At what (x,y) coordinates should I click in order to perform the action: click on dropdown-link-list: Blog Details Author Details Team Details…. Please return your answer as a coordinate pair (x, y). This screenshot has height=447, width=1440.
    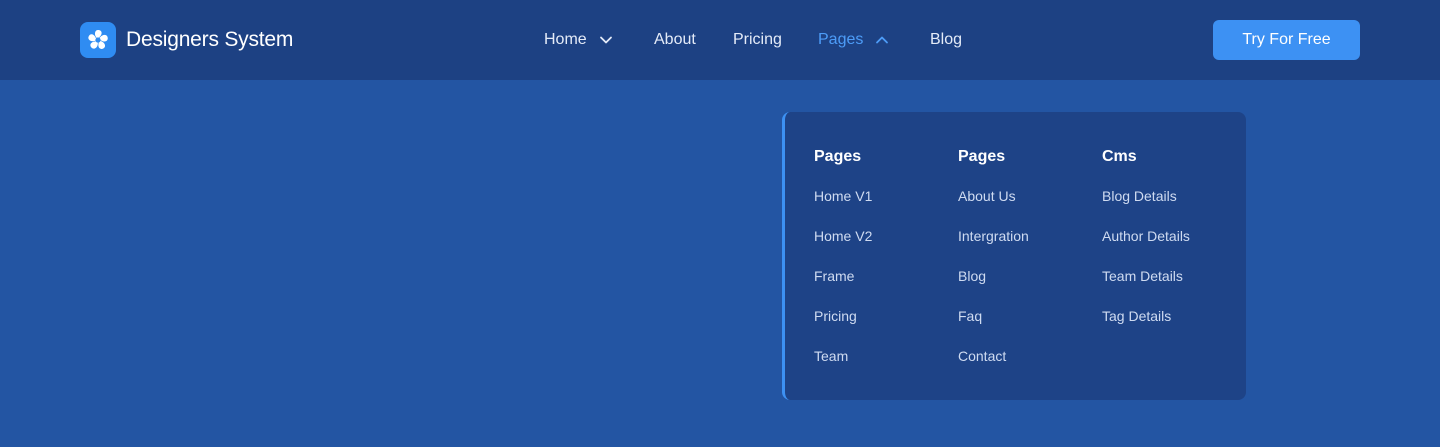
    Looking at the image, I should click on (1172, 268).